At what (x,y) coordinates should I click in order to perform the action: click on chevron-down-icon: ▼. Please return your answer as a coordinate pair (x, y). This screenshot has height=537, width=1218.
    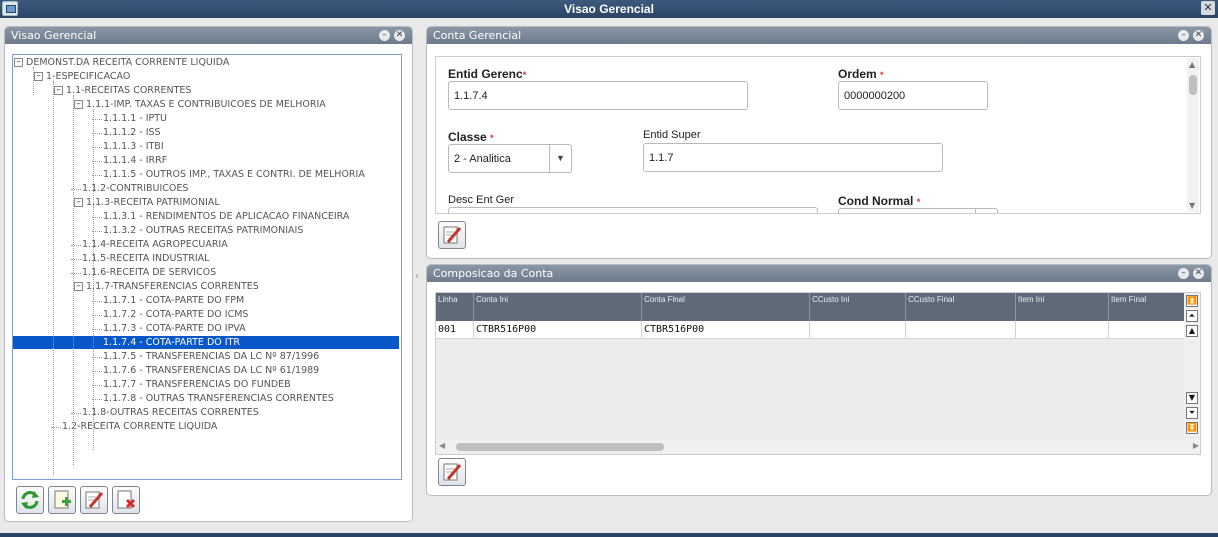
    Looking at the image, I should click on (560, 158).